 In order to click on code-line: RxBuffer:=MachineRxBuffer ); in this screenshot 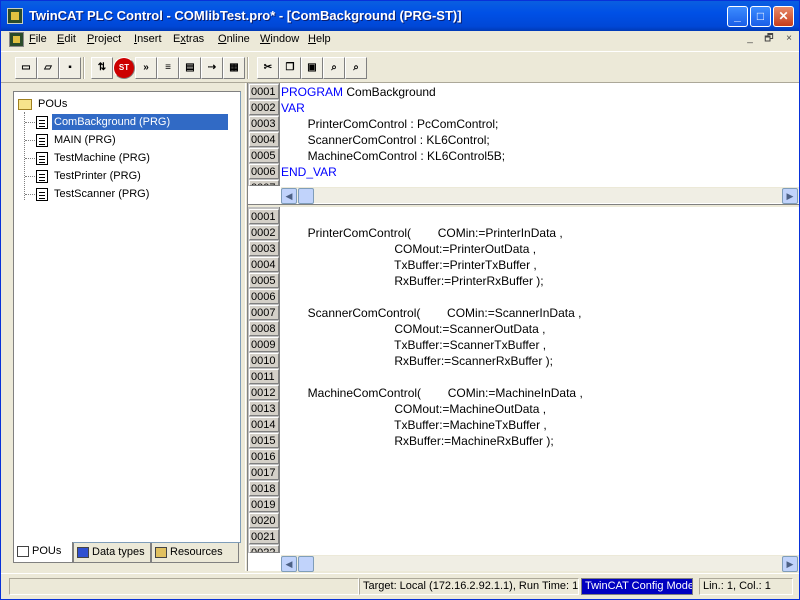, I will do `click(417, 441)`.